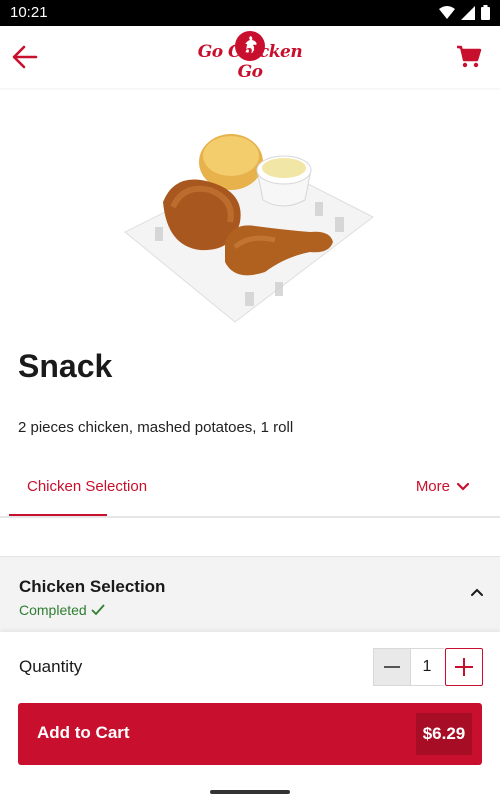  I want to click on chicken-selection-section: Chicken Selection Completed, so click(250, 594).